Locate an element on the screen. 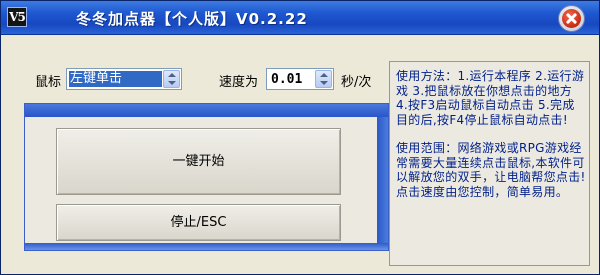 The image size is (600, 275). mouse-button-dropdown: 左键单击 is located at coordinates (124, 79).